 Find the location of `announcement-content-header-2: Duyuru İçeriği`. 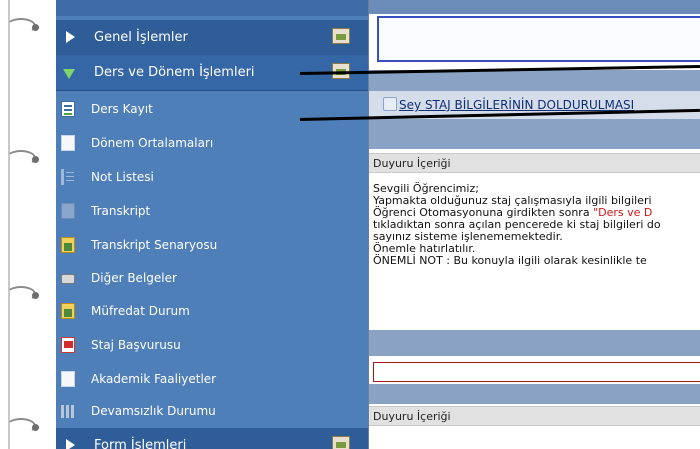

announcement-content-header-2: Duyuru İçeriği is located at coordinates (534, 416).